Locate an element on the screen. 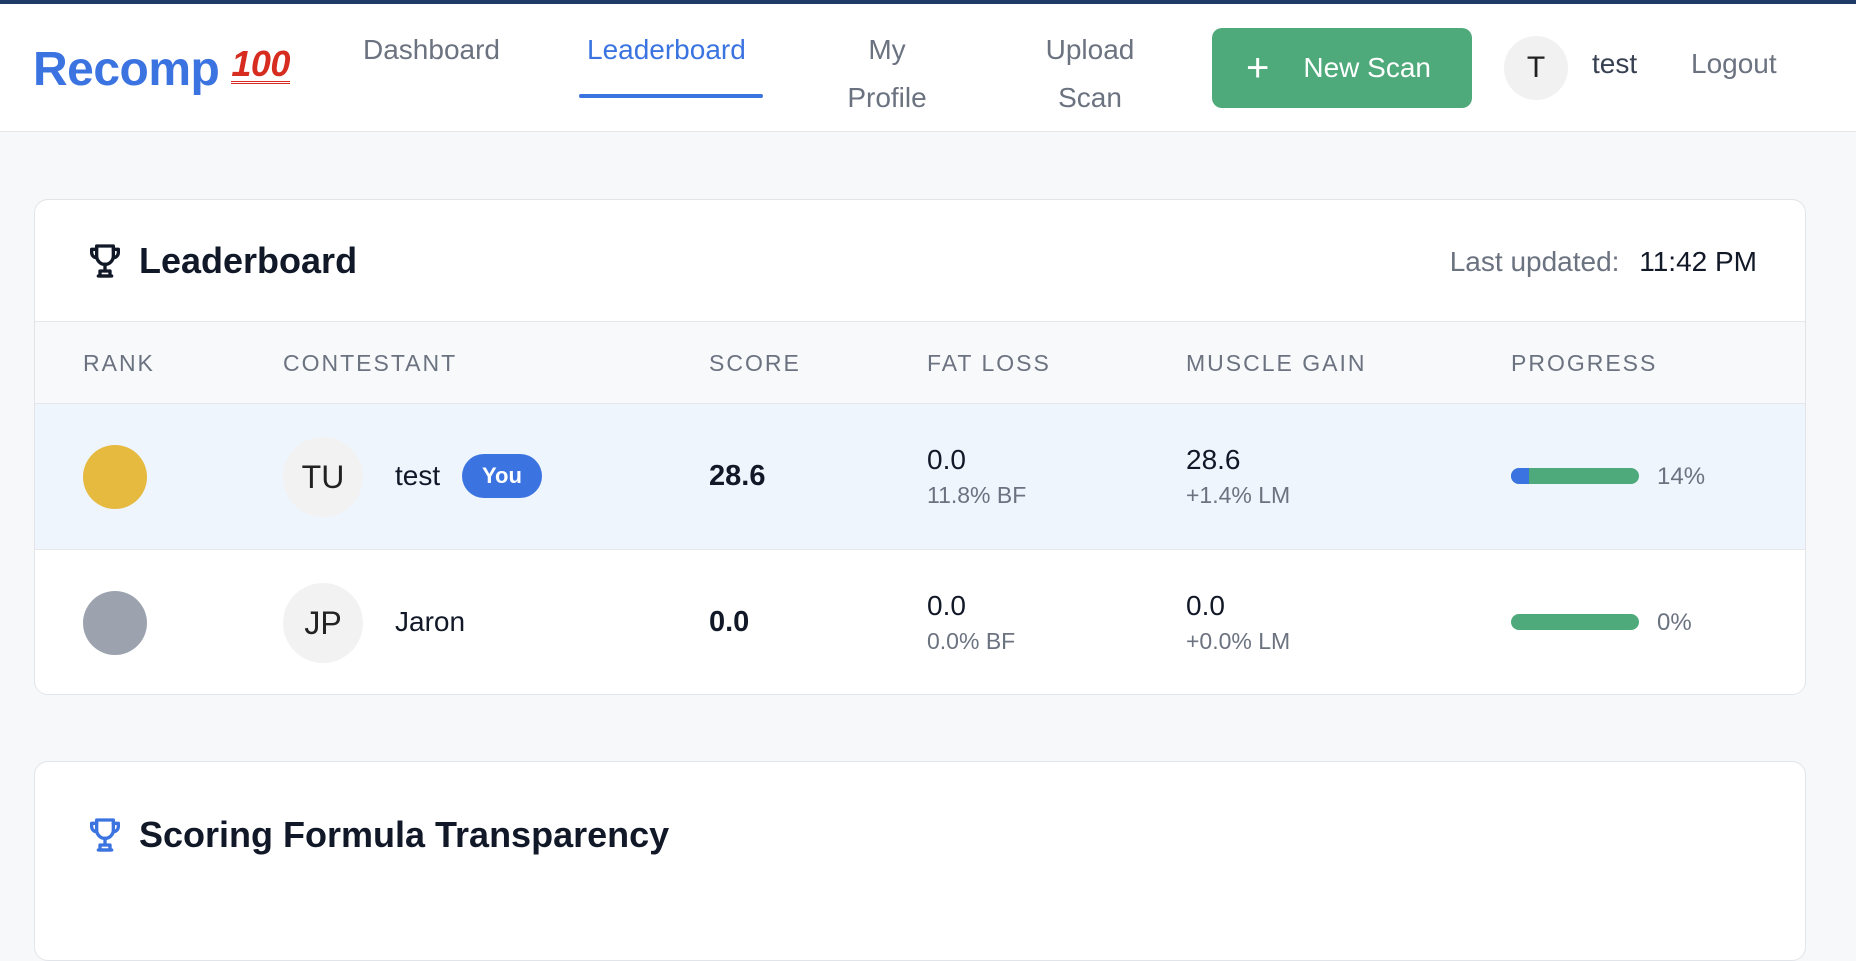 Image resolution: width=1856 pixels, height=961 pixels. score-value: 0.0 is located at coordinates (729, 622).